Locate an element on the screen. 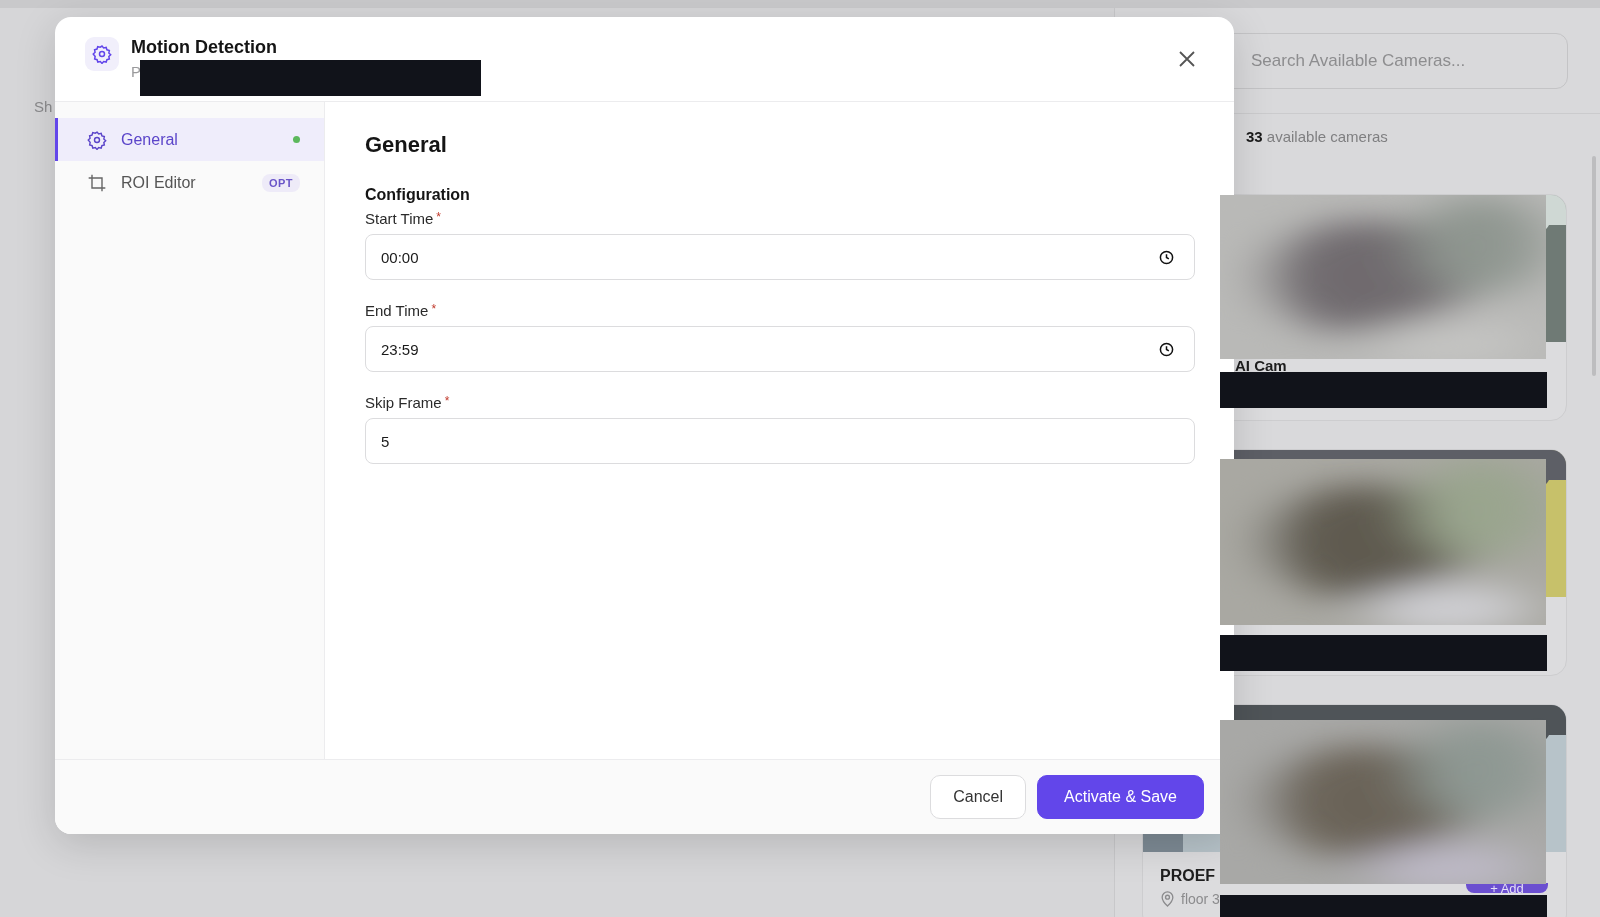 The image size is (1600, 917). dialog-subtitle: P is located at coordinates (136, 71).